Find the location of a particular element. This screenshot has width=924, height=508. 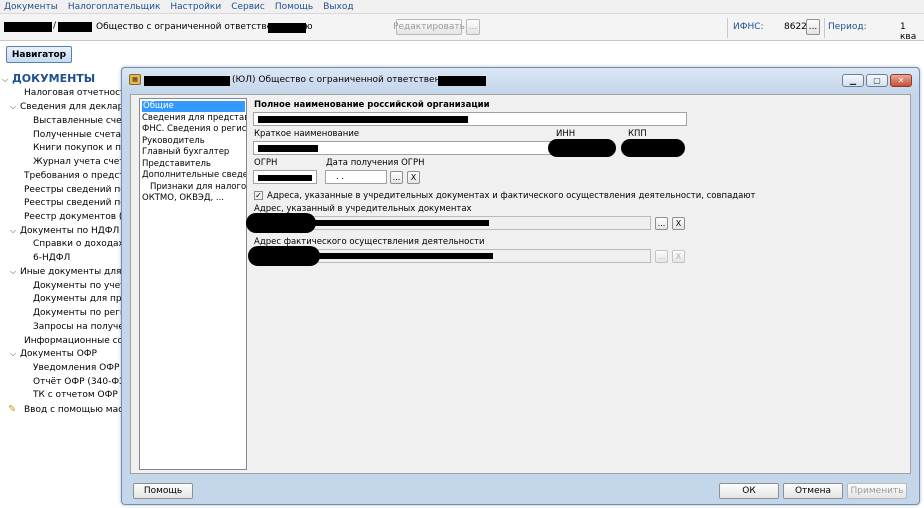

redacted-kpp-field is located at coordinates (653, 148).